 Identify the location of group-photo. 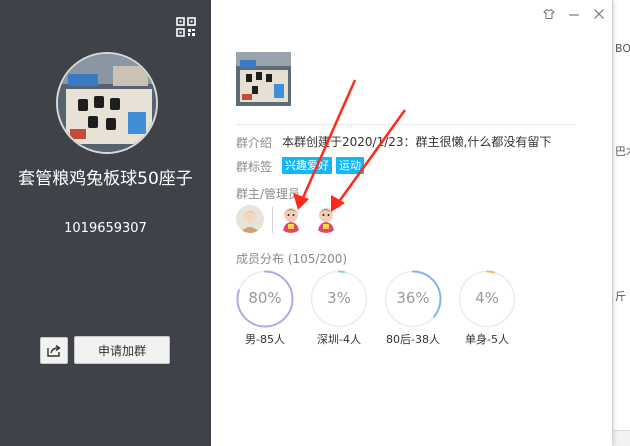
(263, 79).